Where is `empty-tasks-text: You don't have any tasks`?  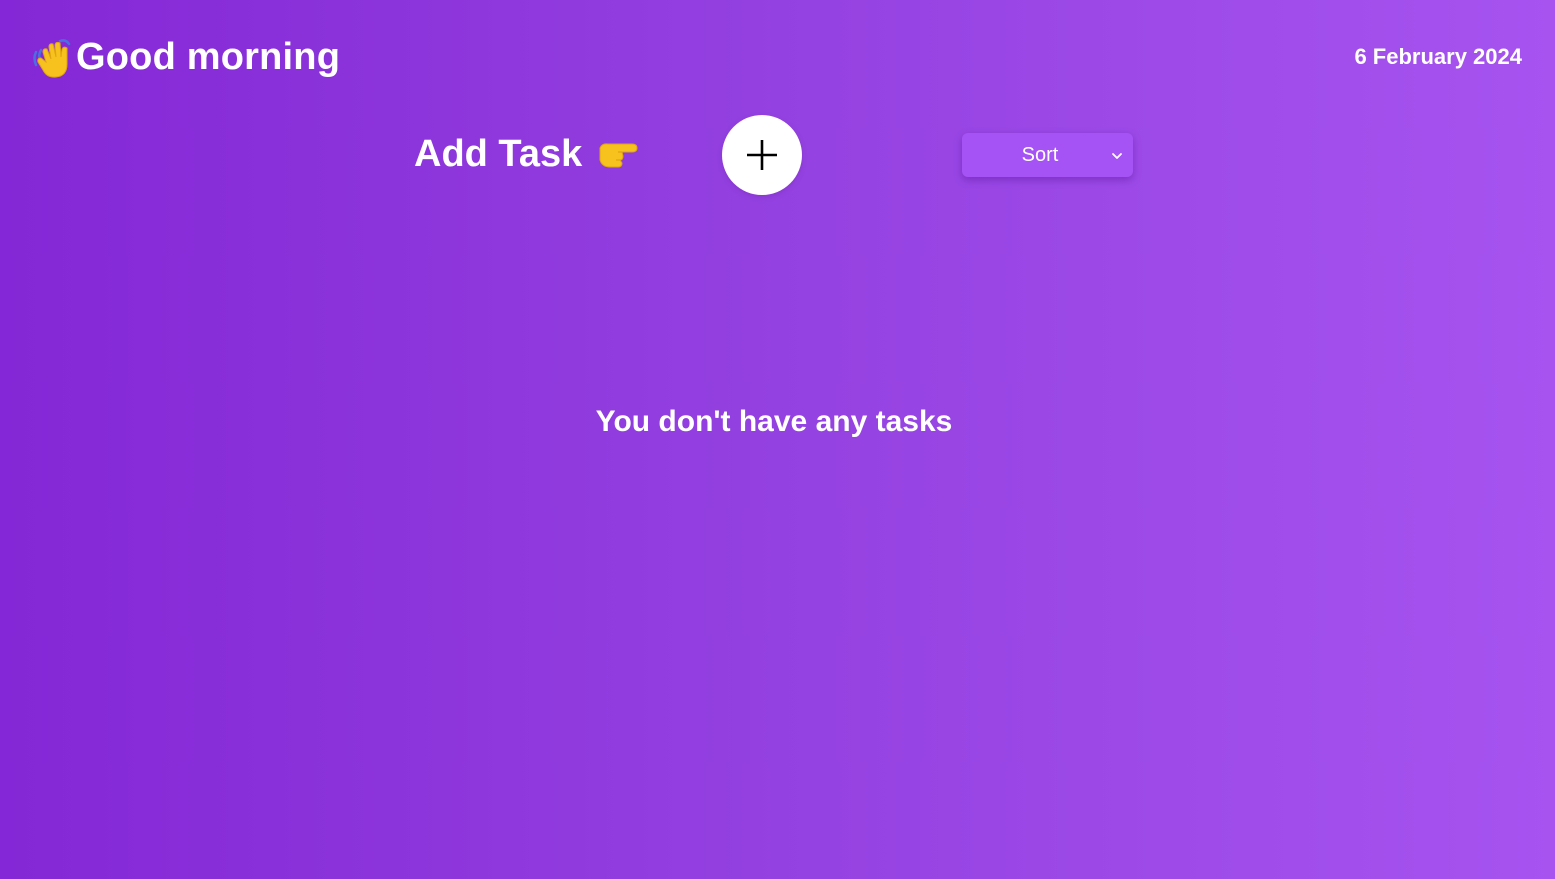
empty-tasks-text: You don't have any tasks is located at coordinates (774, 421).